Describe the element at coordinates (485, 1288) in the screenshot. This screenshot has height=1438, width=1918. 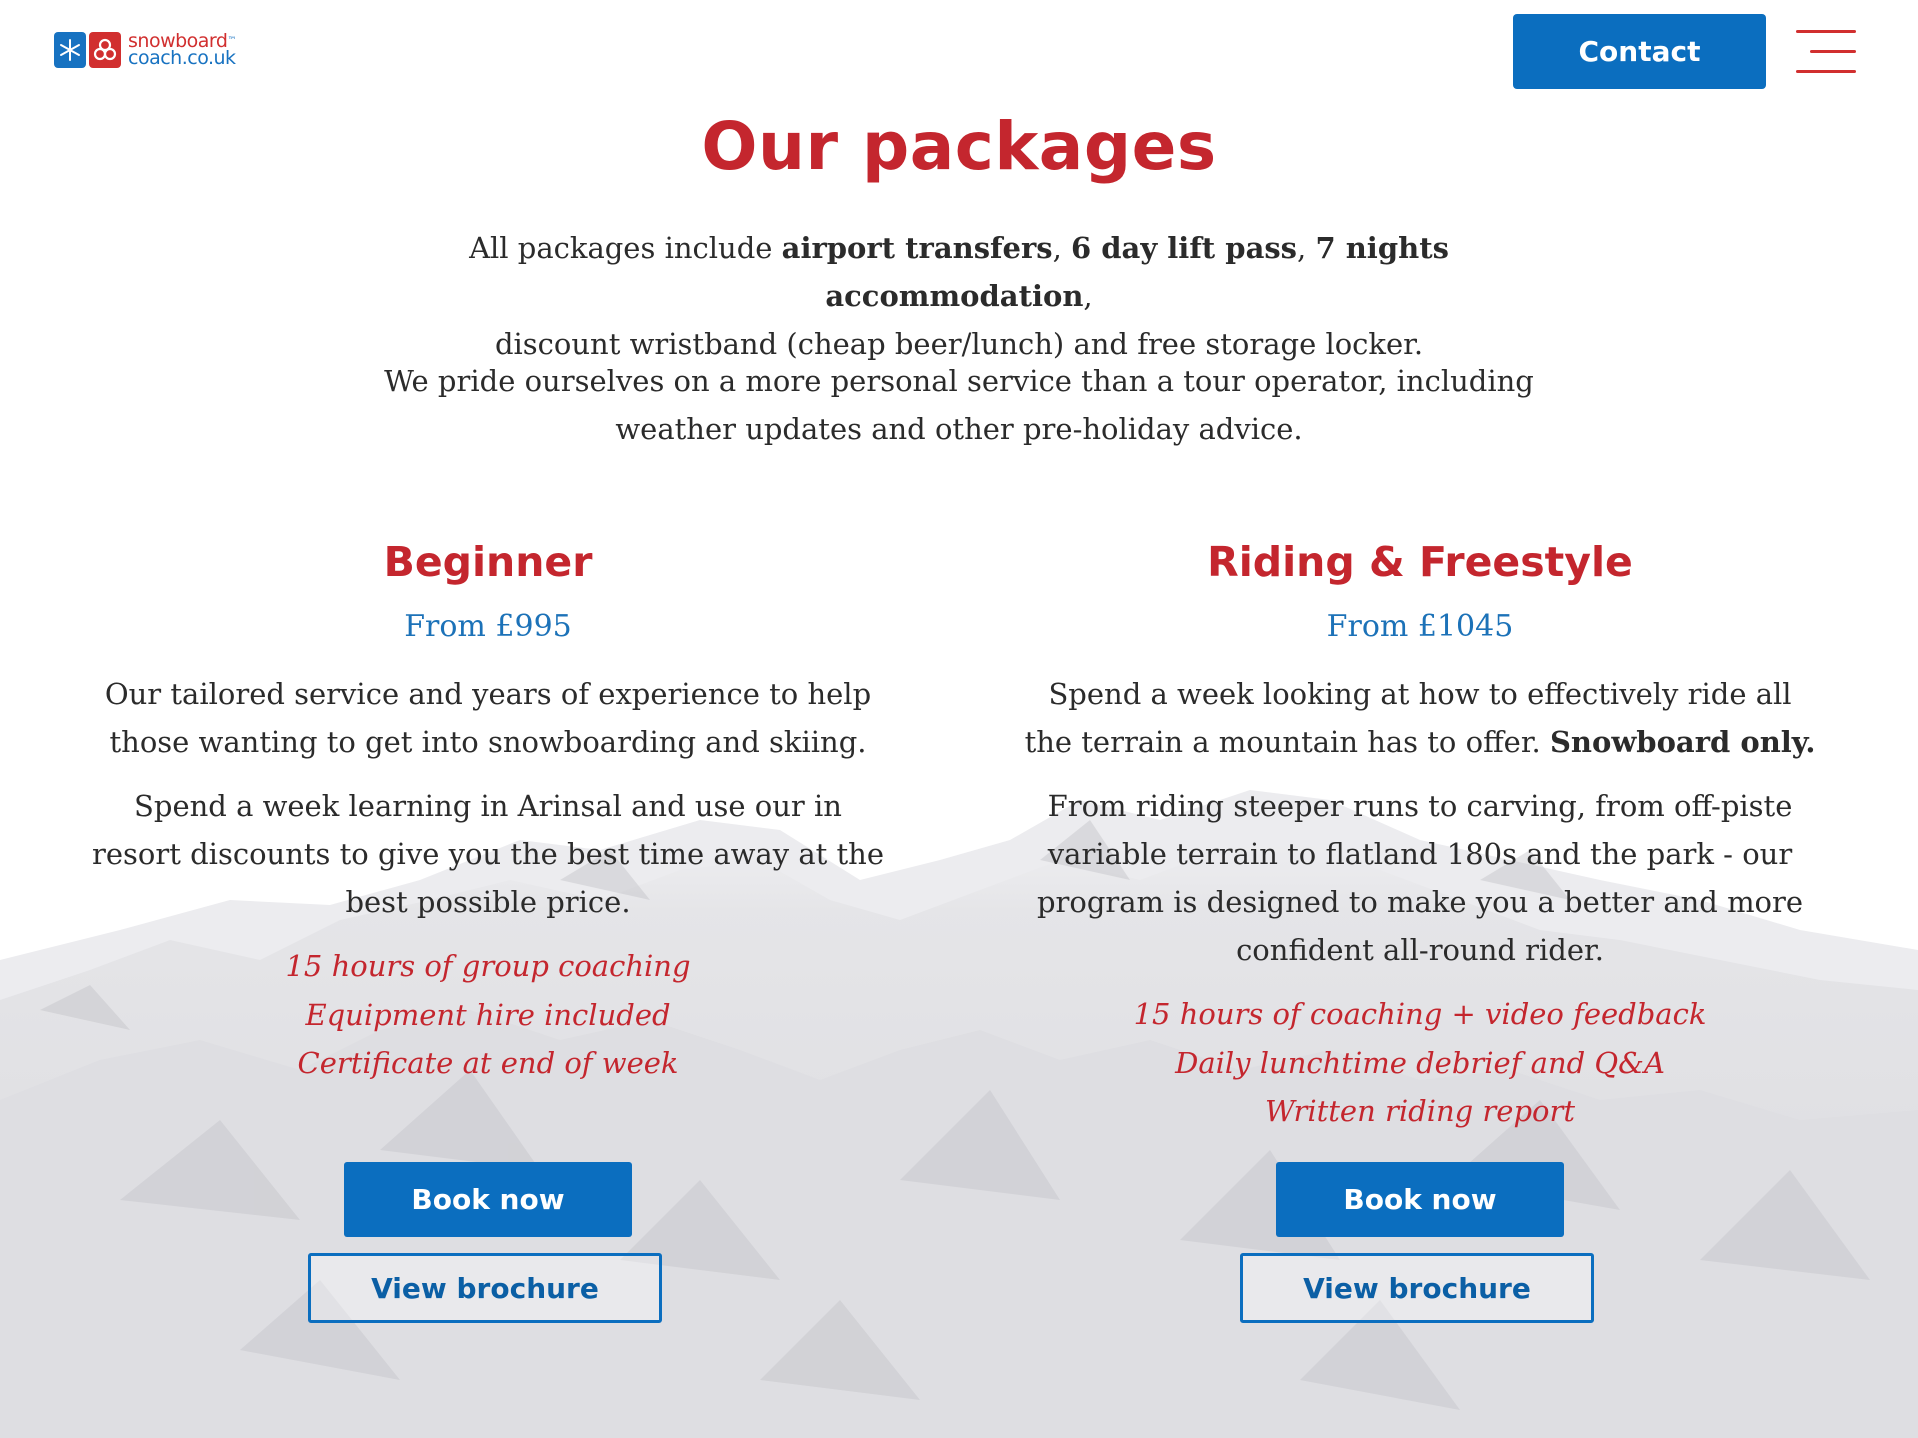
I see `view-brochure-button-beginner: View brochure` at that location.